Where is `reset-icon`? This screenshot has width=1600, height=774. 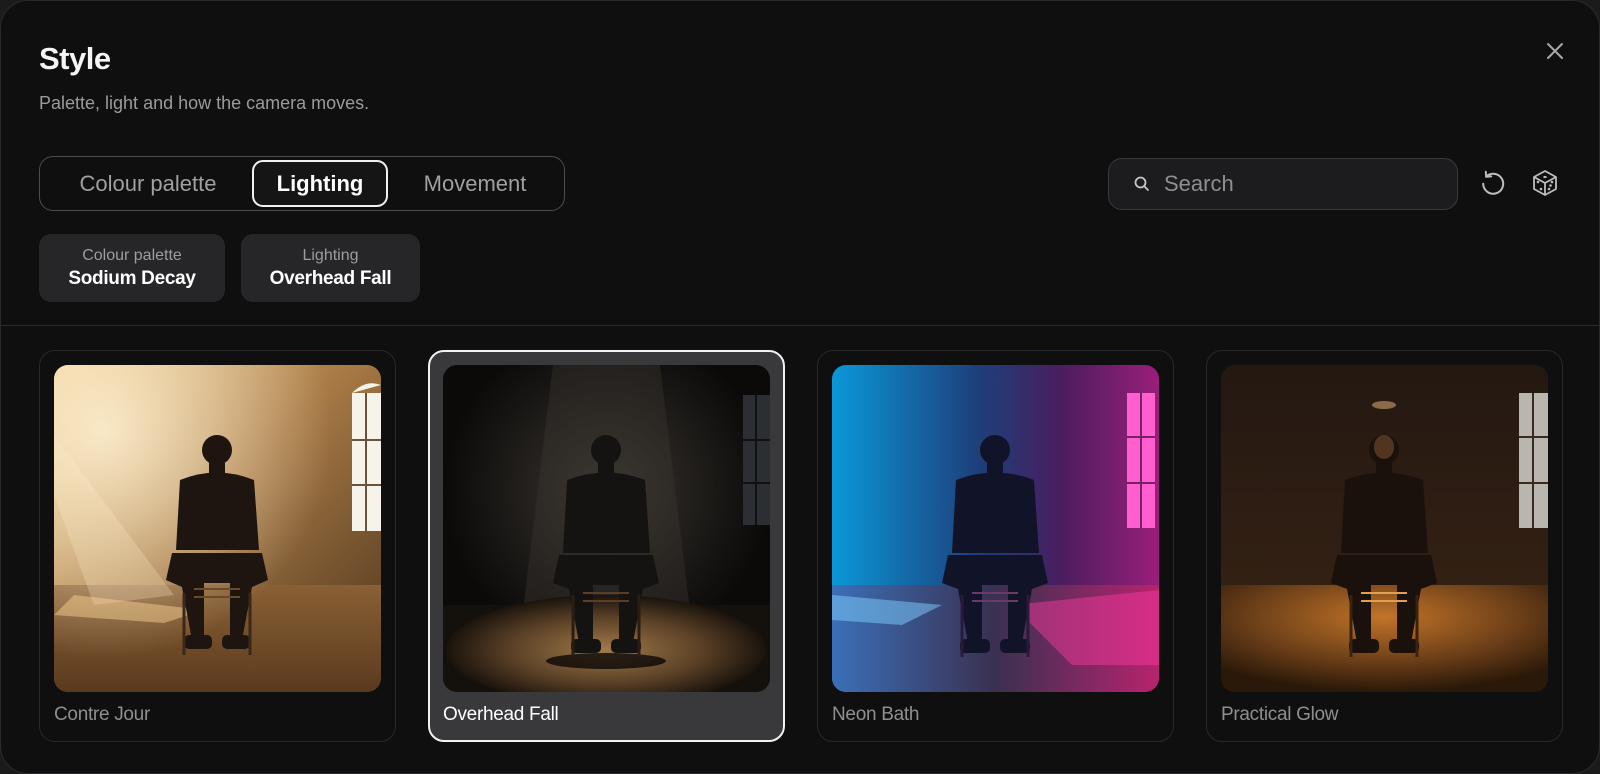
reset-icon is located at coordinates (1493, 183).